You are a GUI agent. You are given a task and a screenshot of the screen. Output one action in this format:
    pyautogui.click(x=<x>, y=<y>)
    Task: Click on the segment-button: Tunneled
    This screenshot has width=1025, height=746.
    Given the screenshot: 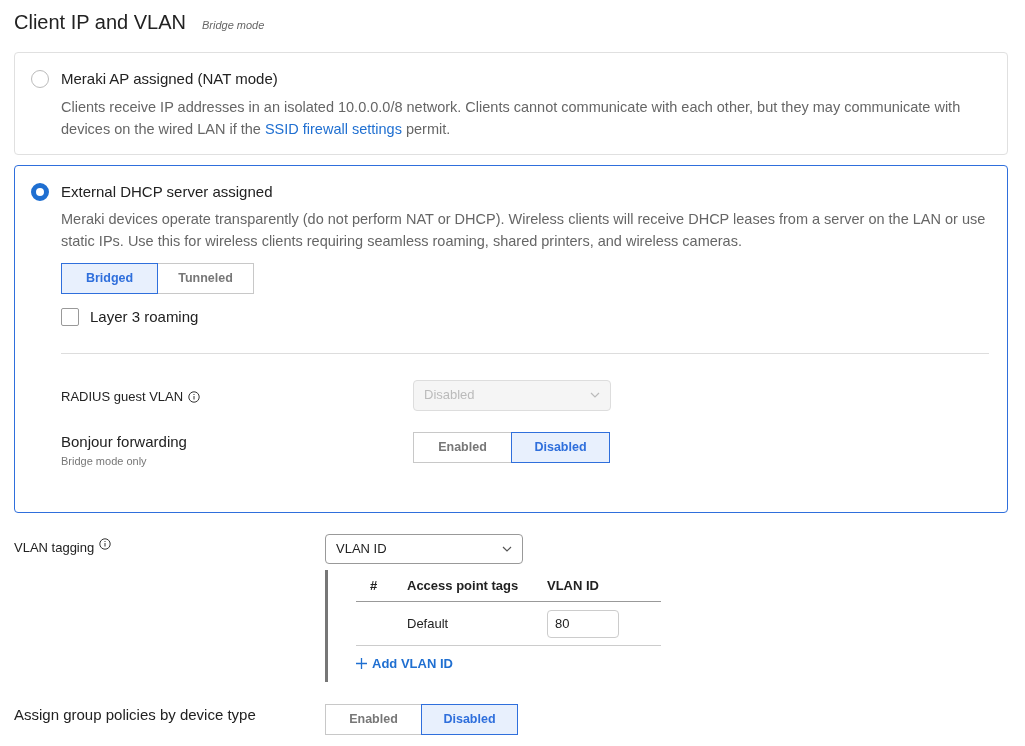 What is the action you would take?
    pyautogui.click(x=205, y=278)
    